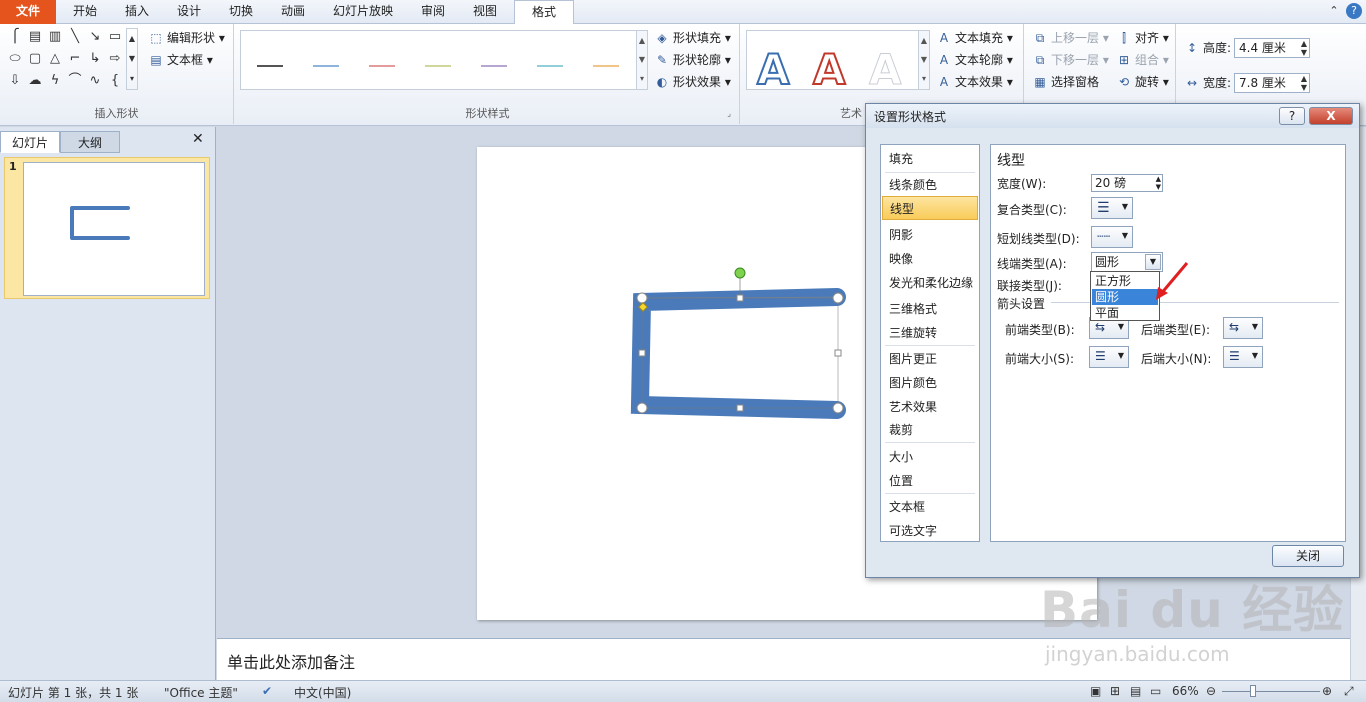 The height and width of the screenshot is (702, 1366). Describe the element at coordinates (930, 407) in the screenshot. I see `nav-artistic-effects: 艺术效果` at that location.